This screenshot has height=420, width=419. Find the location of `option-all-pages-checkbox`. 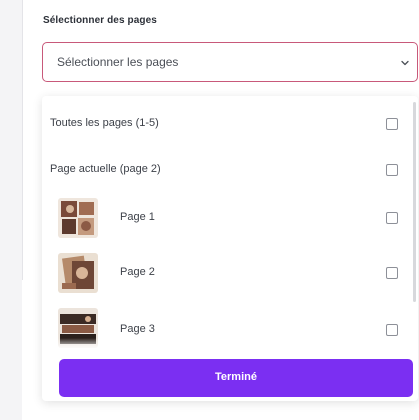

option-all-pages-checkbox is located at coordinates (392, 124).